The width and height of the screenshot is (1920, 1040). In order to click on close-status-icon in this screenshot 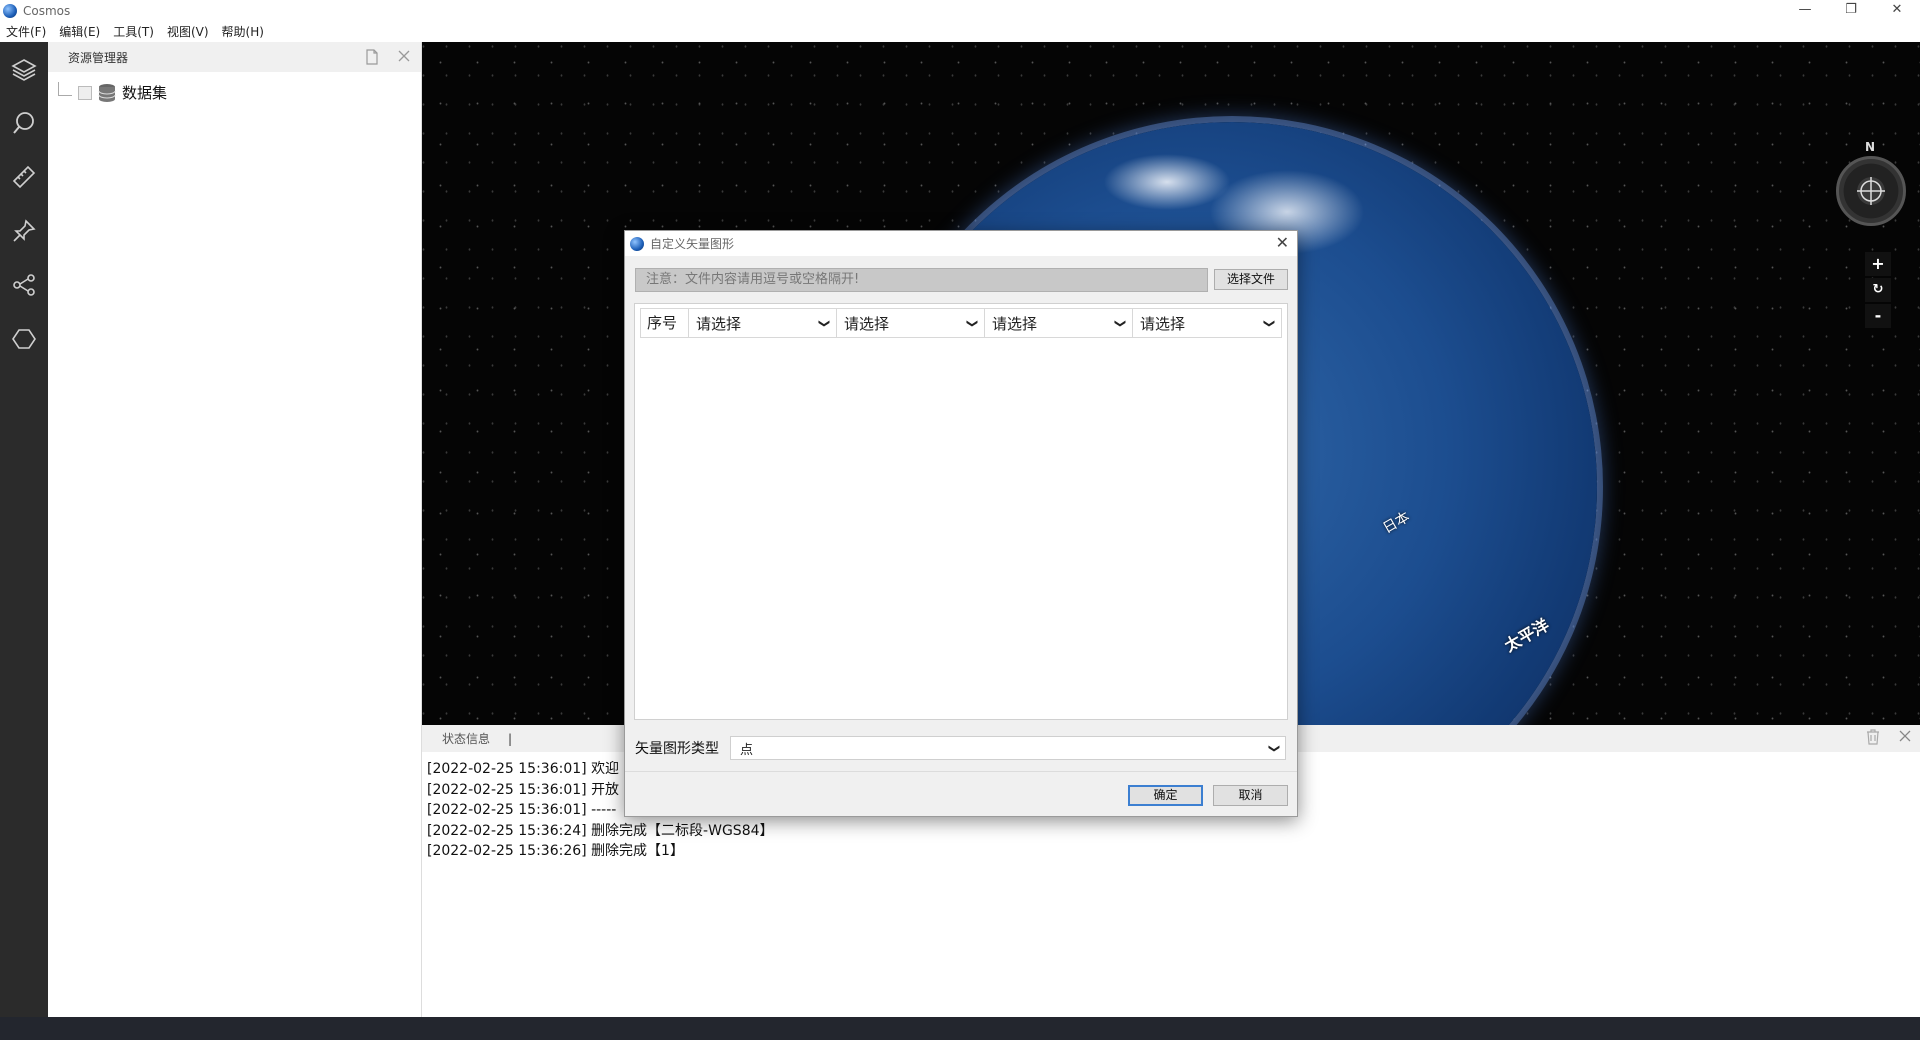, I will do `click(1905, 736)`.